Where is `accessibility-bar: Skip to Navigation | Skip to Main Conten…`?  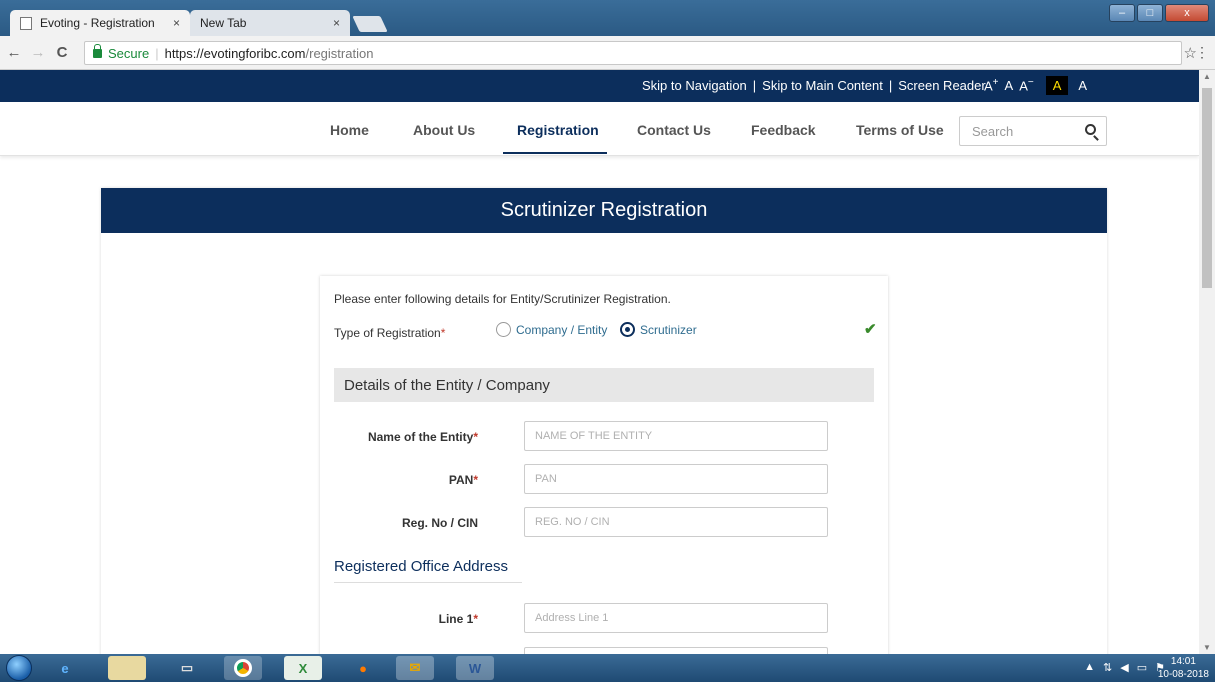
accessibility-bar: Skip to Navigation | Skip to Main Conten… is located at coordinates (599, 86).